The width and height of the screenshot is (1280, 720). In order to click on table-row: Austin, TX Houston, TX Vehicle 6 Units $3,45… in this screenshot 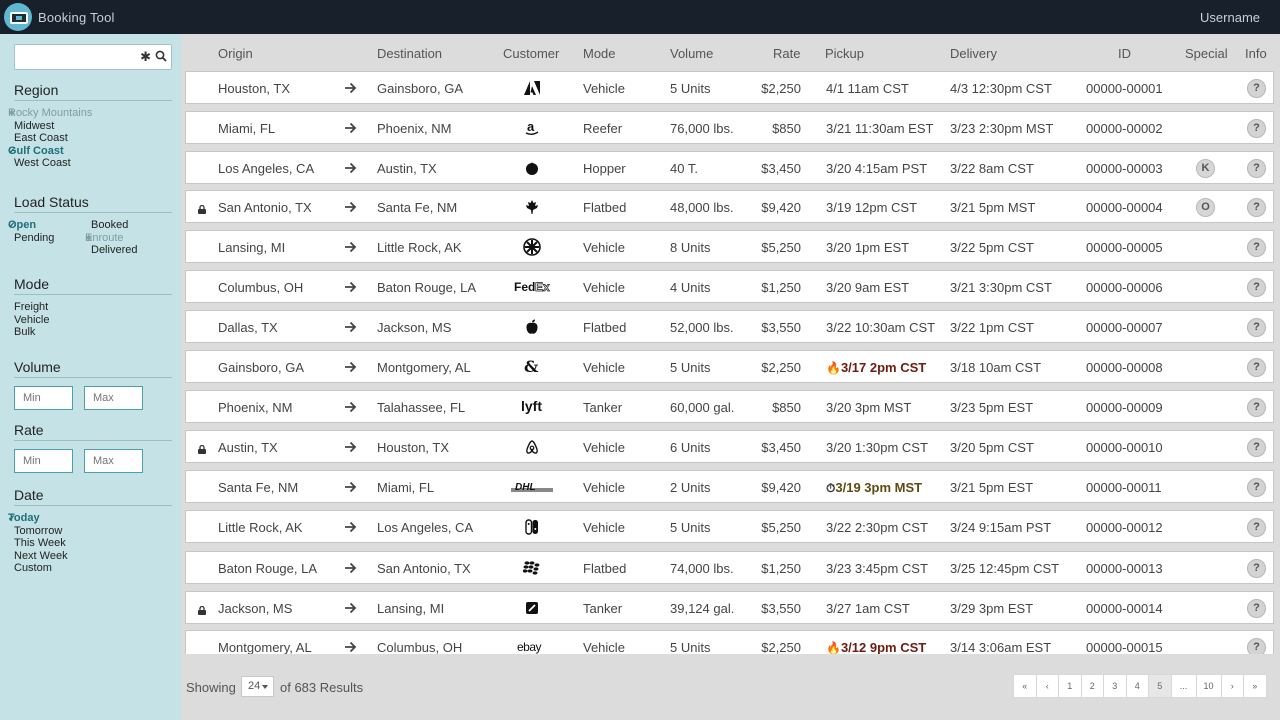, I will do `click(729, 446)`.